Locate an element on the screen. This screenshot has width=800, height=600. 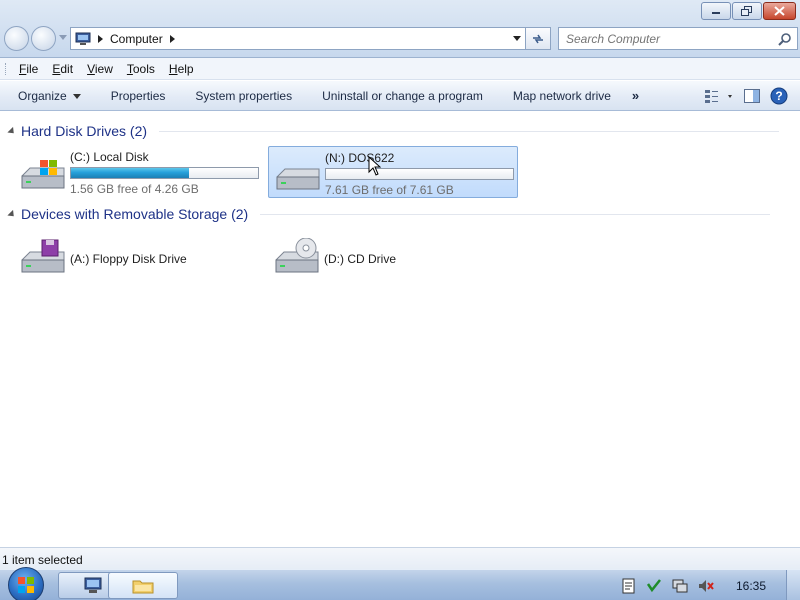
refresh-icon is located at coordinates (538, 38).